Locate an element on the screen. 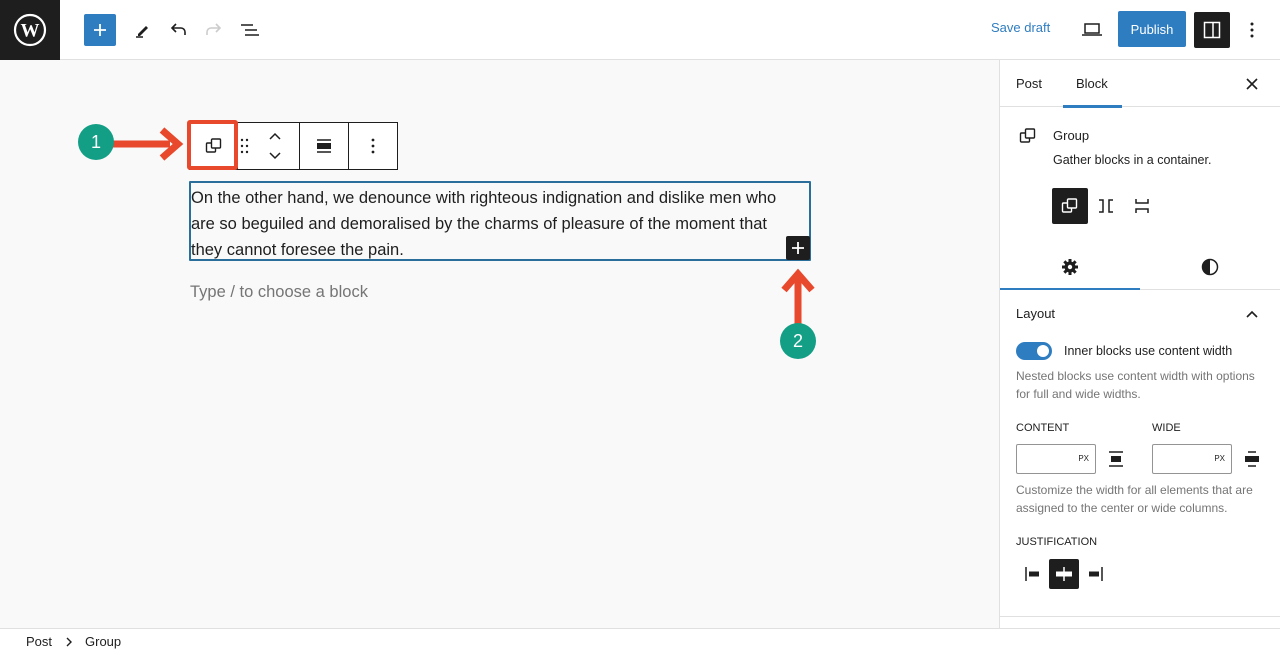  tab-styles is located at coordinates (1210, 266).